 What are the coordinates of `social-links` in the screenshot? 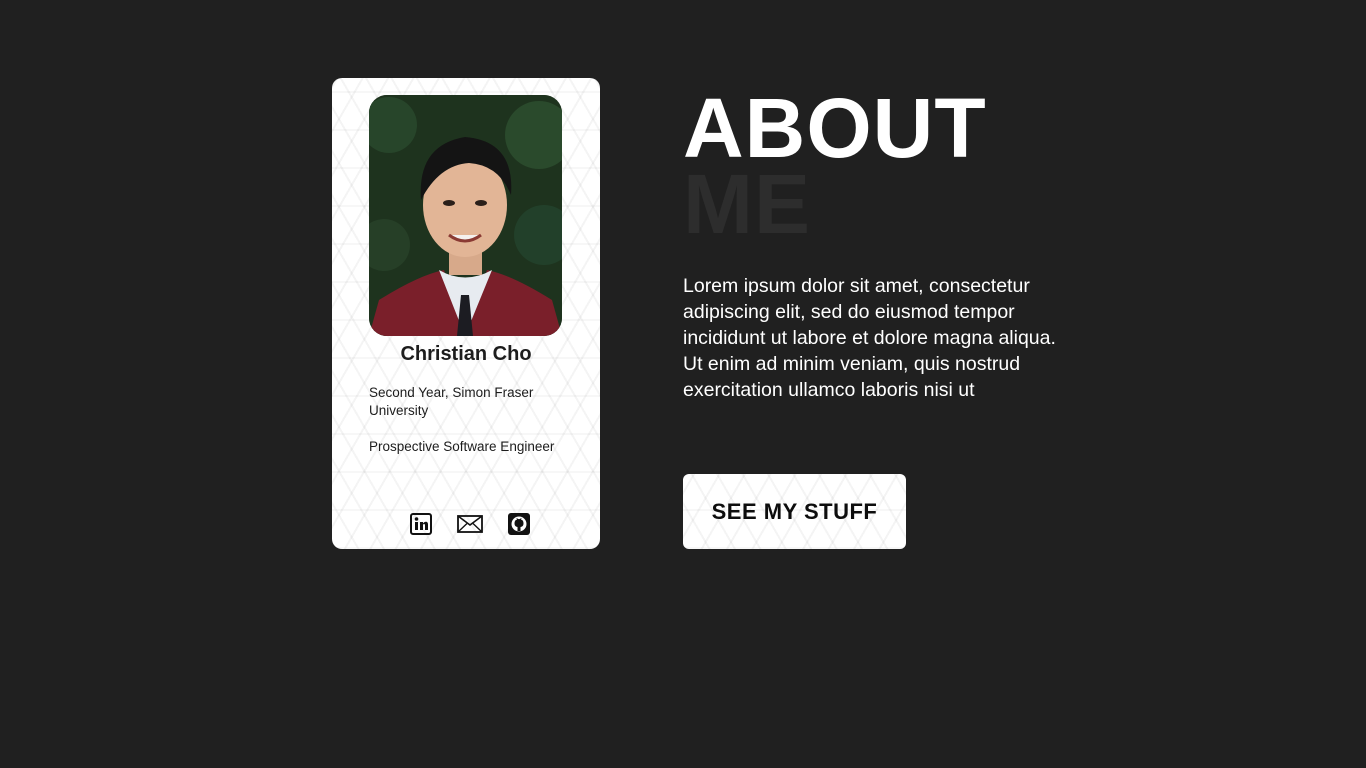 It's located at (466, 524).